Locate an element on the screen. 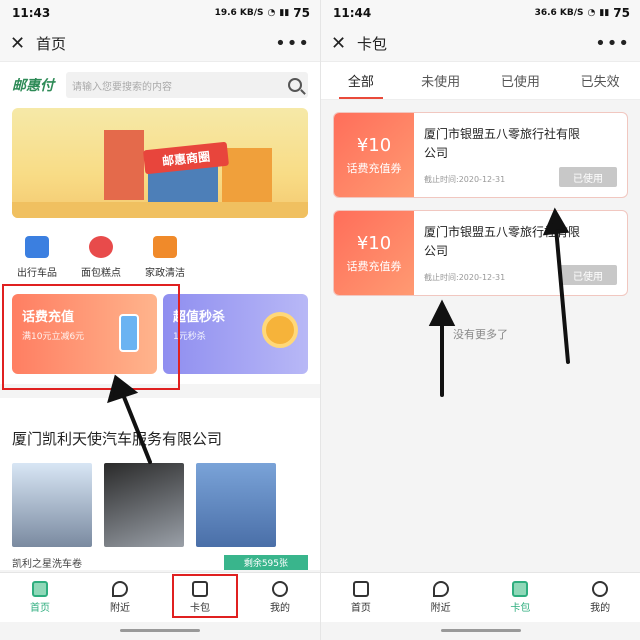 The height and width of the screenshot is (640, 640). car-thumbnail is located at coordinates (52, 505).